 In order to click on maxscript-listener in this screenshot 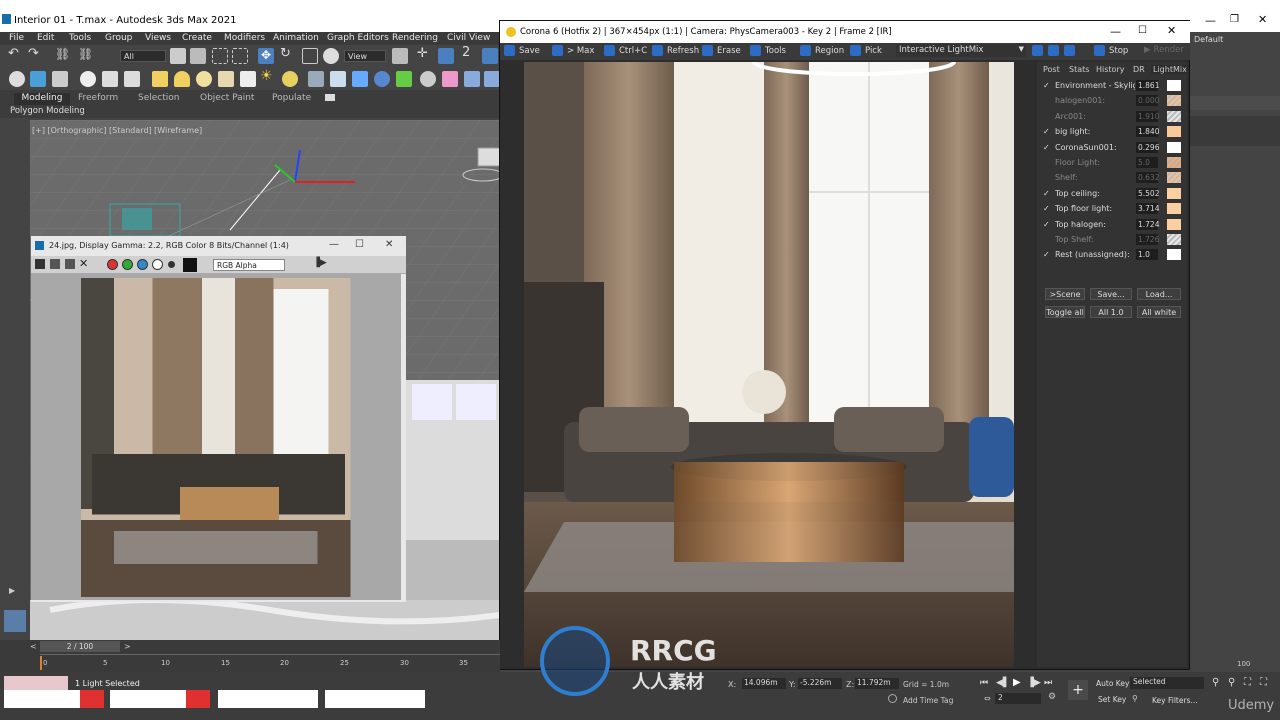, I will do `click(36, 683)`.